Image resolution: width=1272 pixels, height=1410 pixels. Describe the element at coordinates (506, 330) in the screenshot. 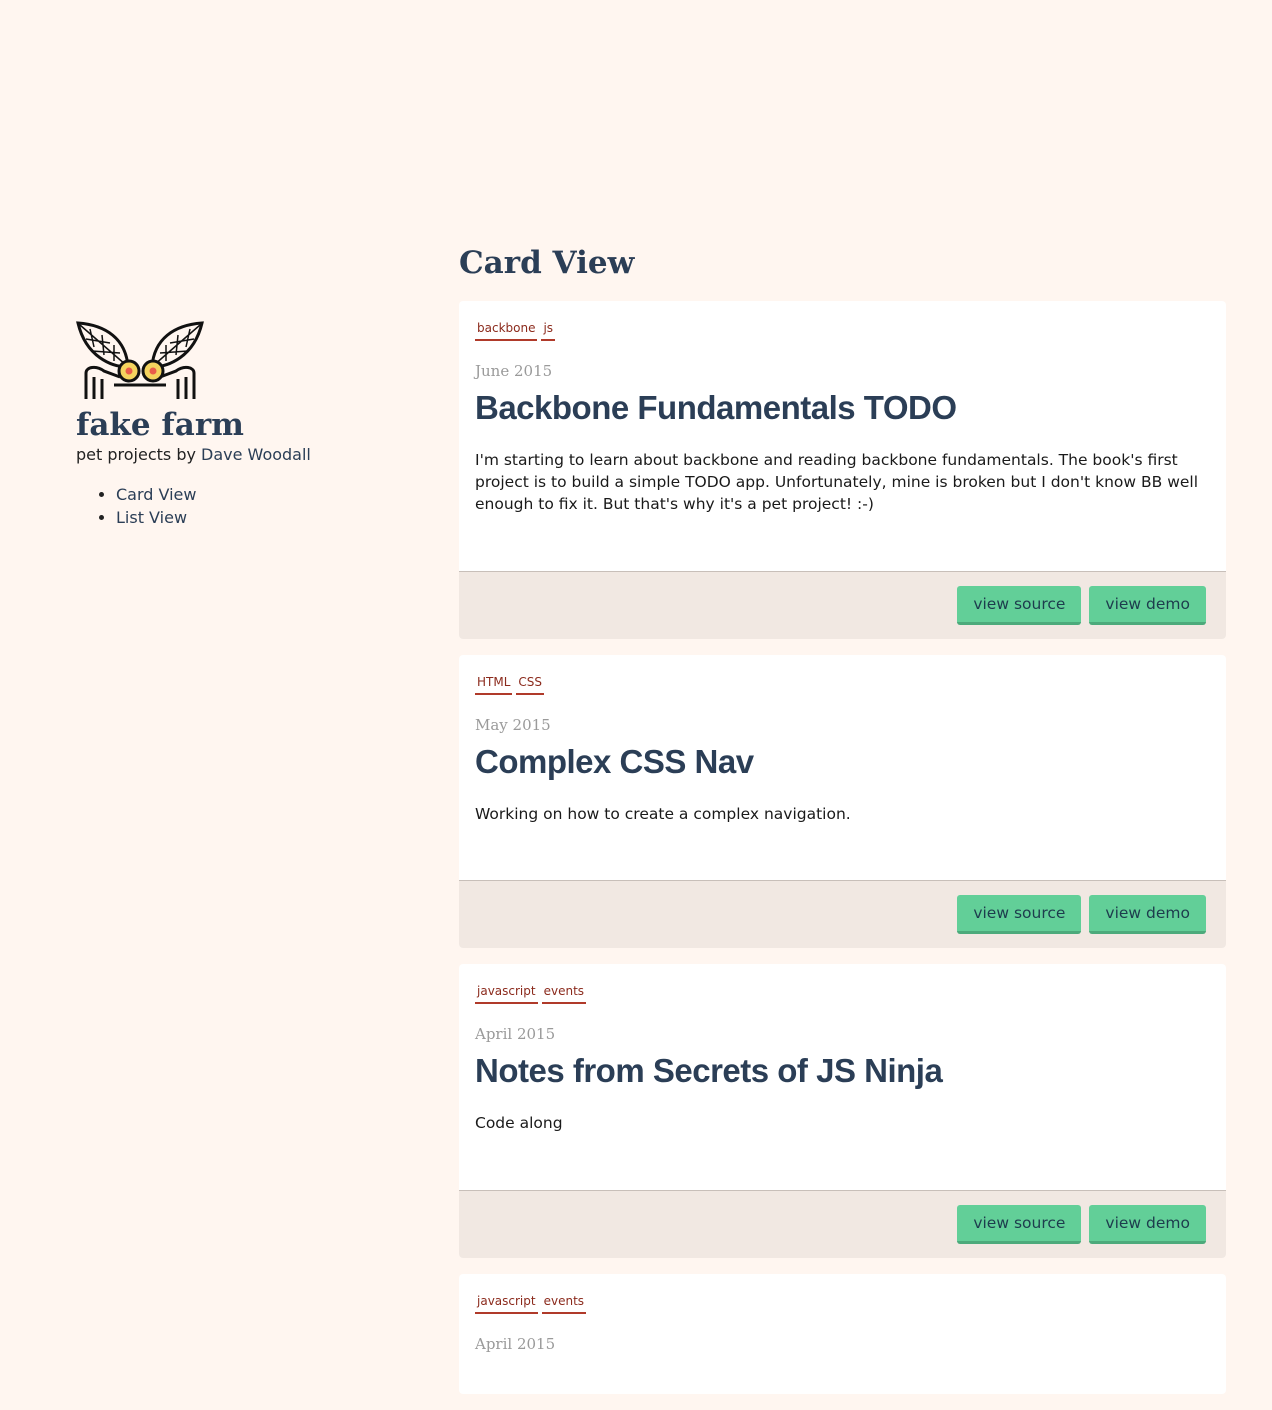

I see `tag-link: backbone` at that location.